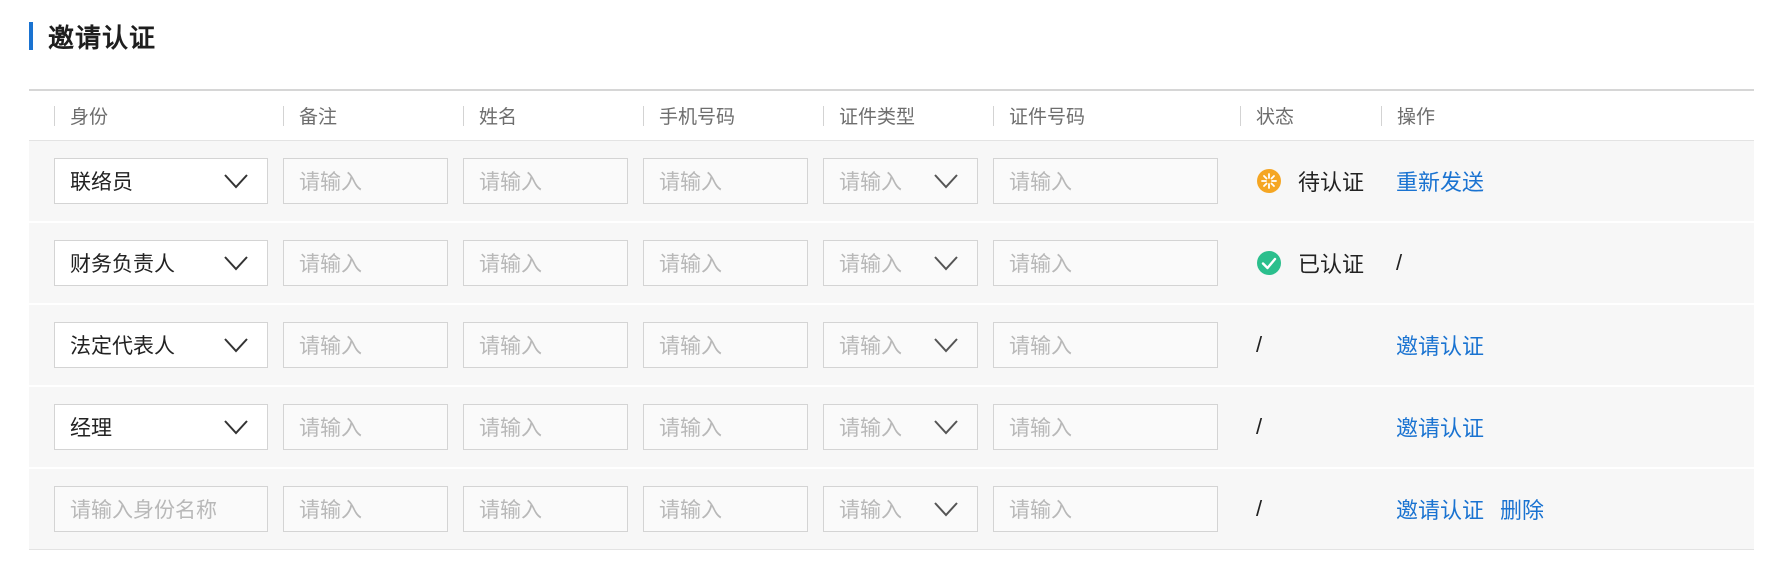  I want to click on resend-link: 重新发送, so click(1440, 181).